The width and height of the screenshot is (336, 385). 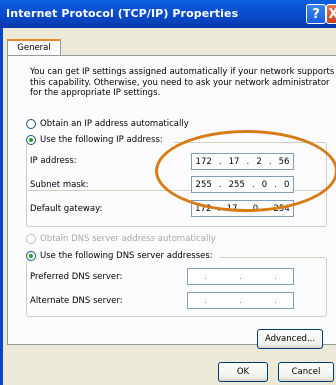 I want to click on obtain-dns-auto-radio, so click(x=31, y=239).